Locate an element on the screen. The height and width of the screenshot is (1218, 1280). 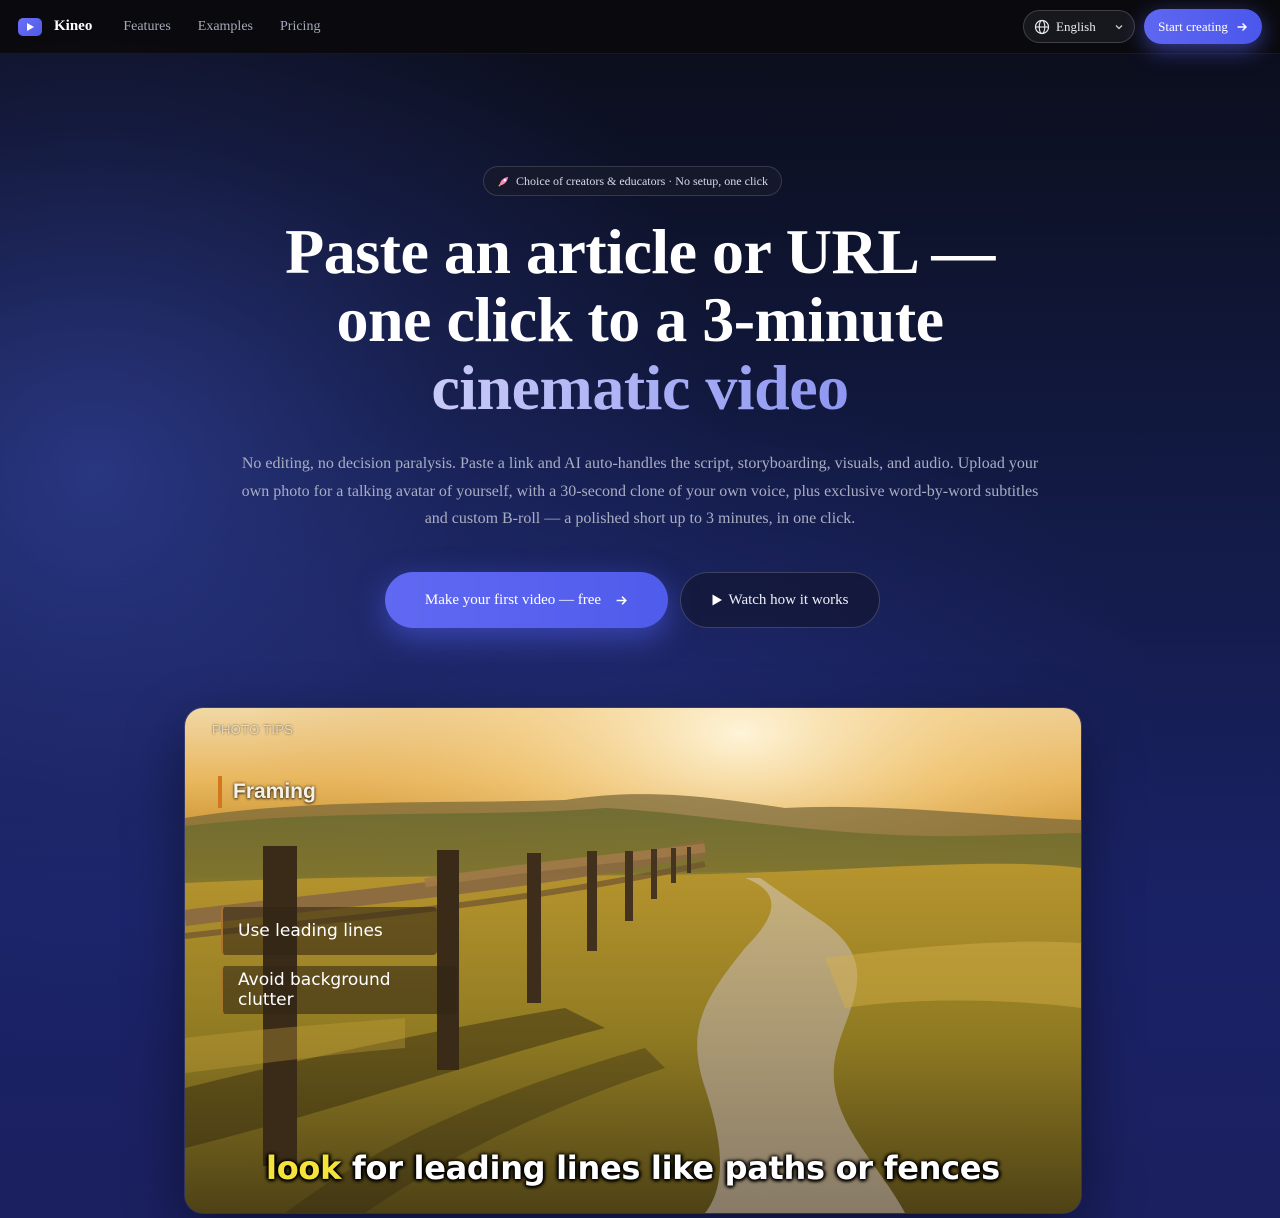
framing-accent-bar is located at coordinates (220, 792).